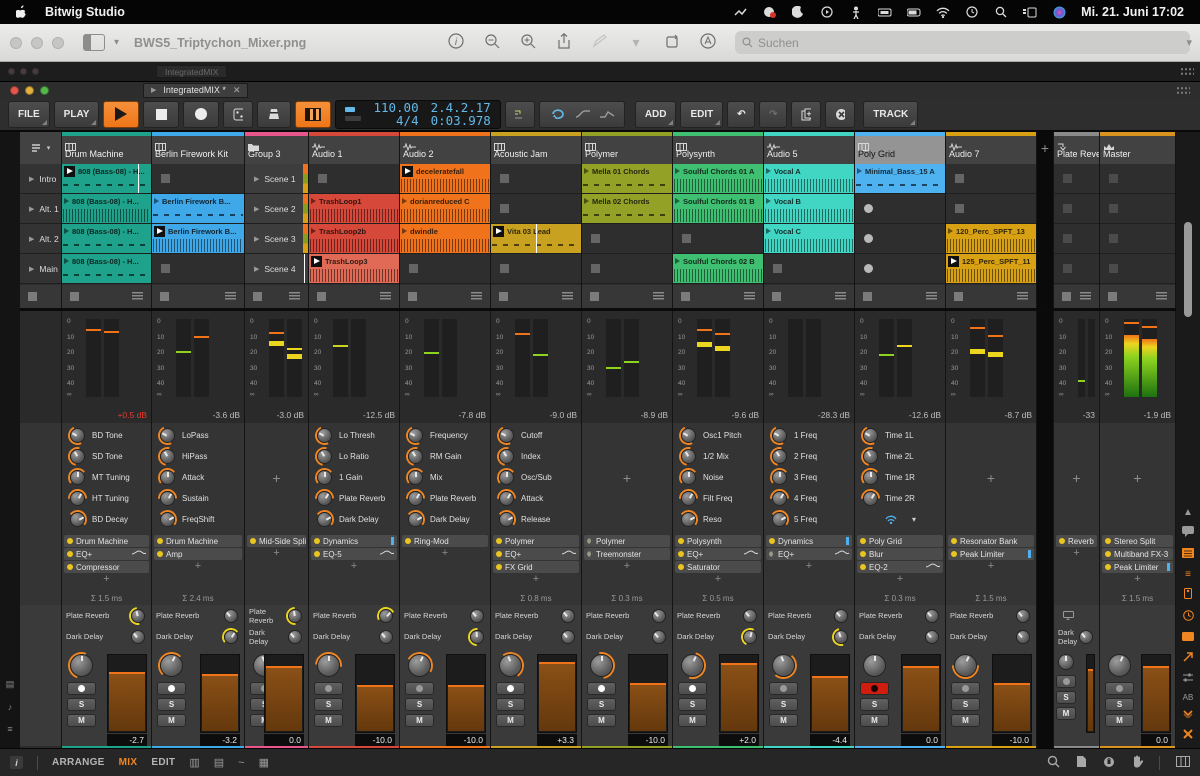  Describe the element at coordinates (558, 114) in the screenshot. I see `loop-icon` at that location.